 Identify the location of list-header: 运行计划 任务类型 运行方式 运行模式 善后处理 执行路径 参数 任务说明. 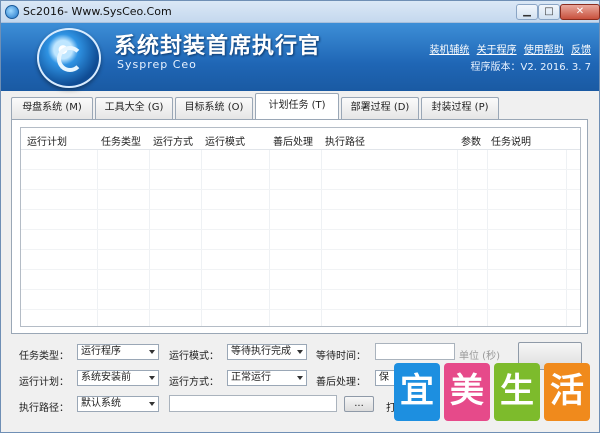
(300, 139).